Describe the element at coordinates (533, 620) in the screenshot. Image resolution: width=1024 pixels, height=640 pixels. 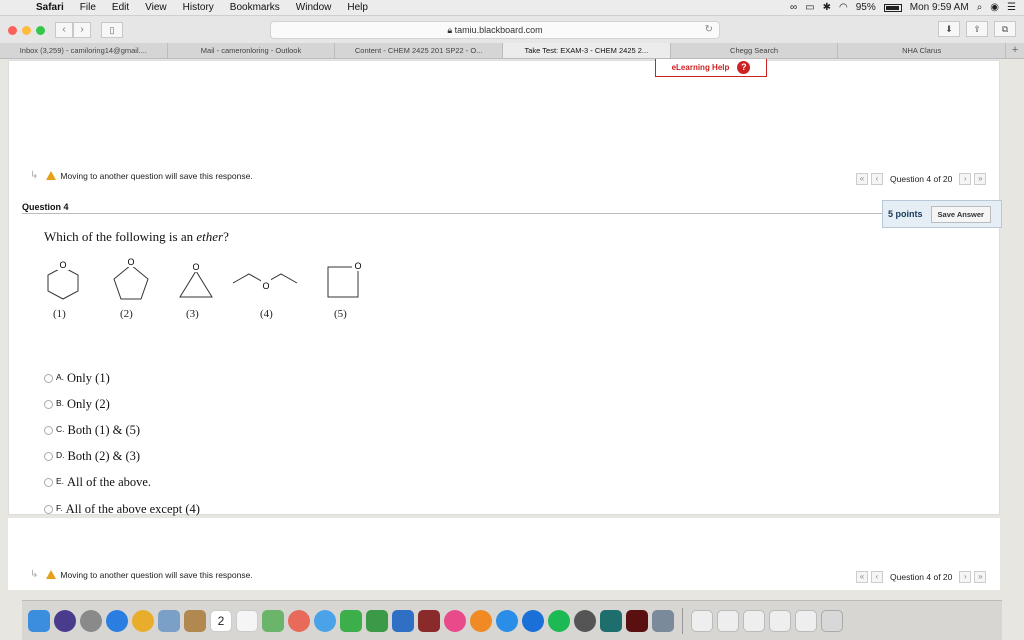
I see `system-preferences-icon` at that location.